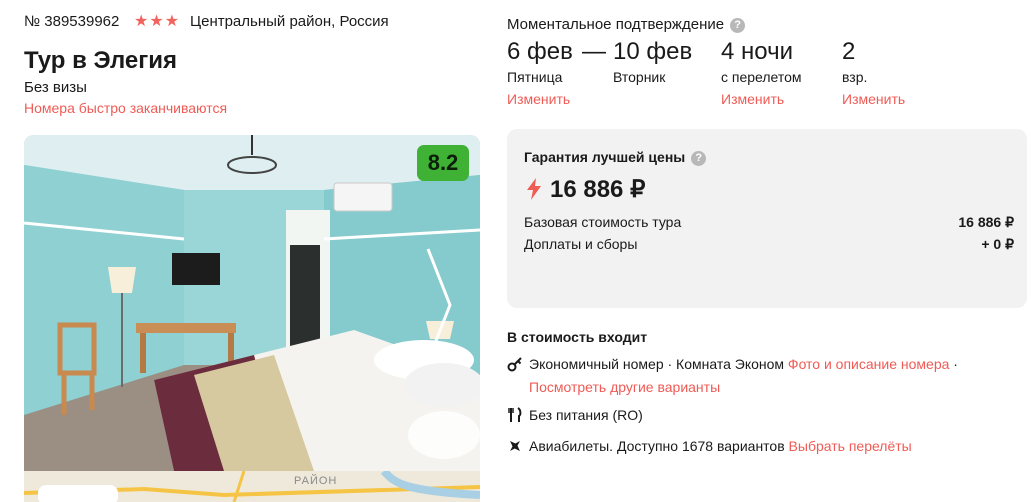 The width and height of the screenshot is (1032, 502). I want to click on fees-label: Доплаты и сборы, so click(581, 244).